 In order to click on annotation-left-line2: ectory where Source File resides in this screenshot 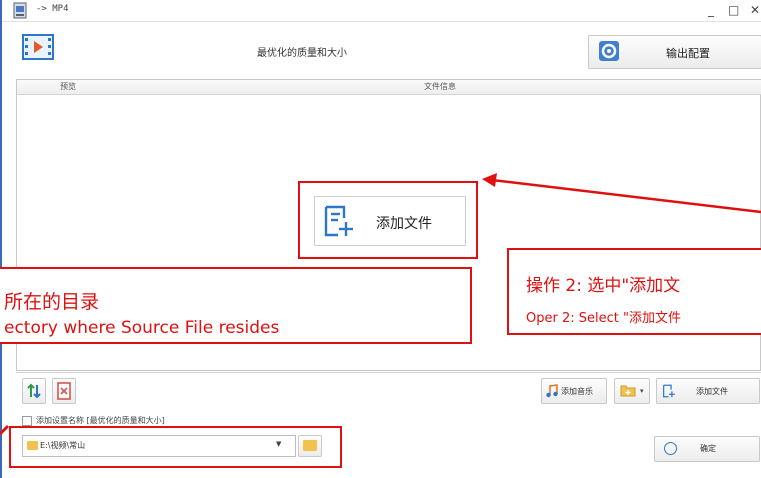, I will do `click(142, 328)`.